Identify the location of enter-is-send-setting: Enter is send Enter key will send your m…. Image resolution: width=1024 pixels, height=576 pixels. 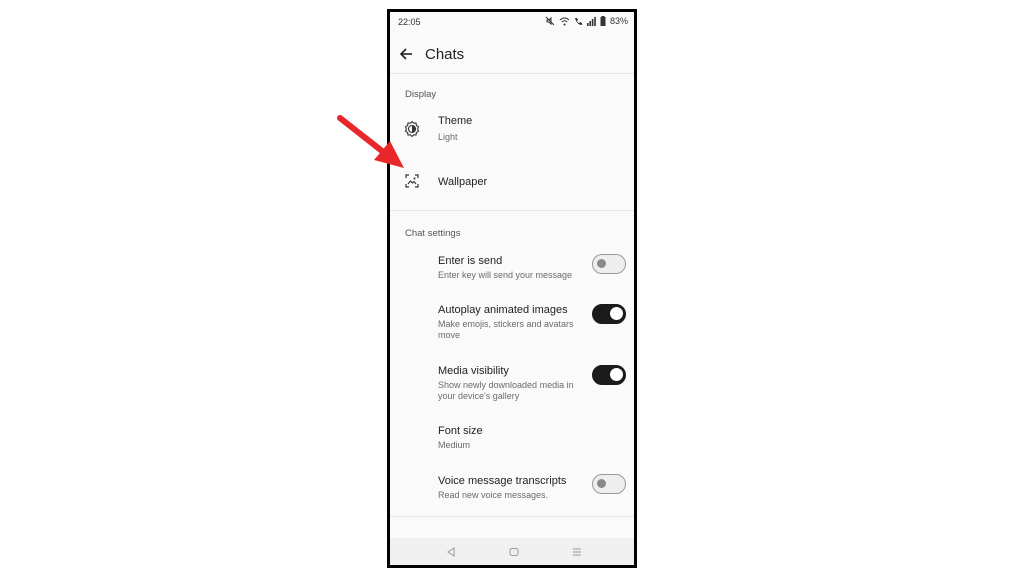
(512, 269).